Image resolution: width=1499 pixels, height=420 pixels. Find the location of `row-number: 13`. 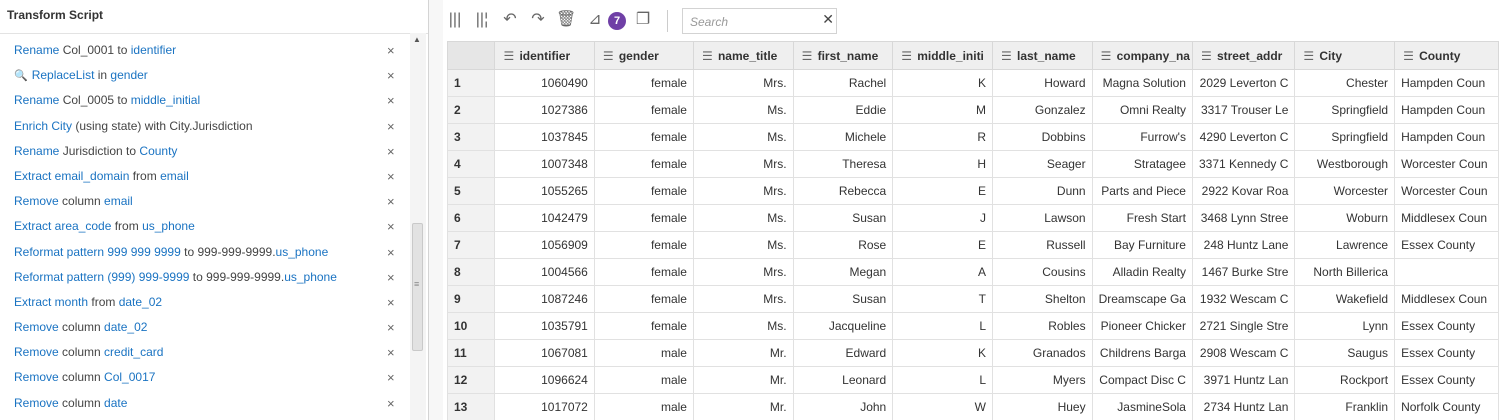

row-number: 13 is located at coordinates (471, 406).